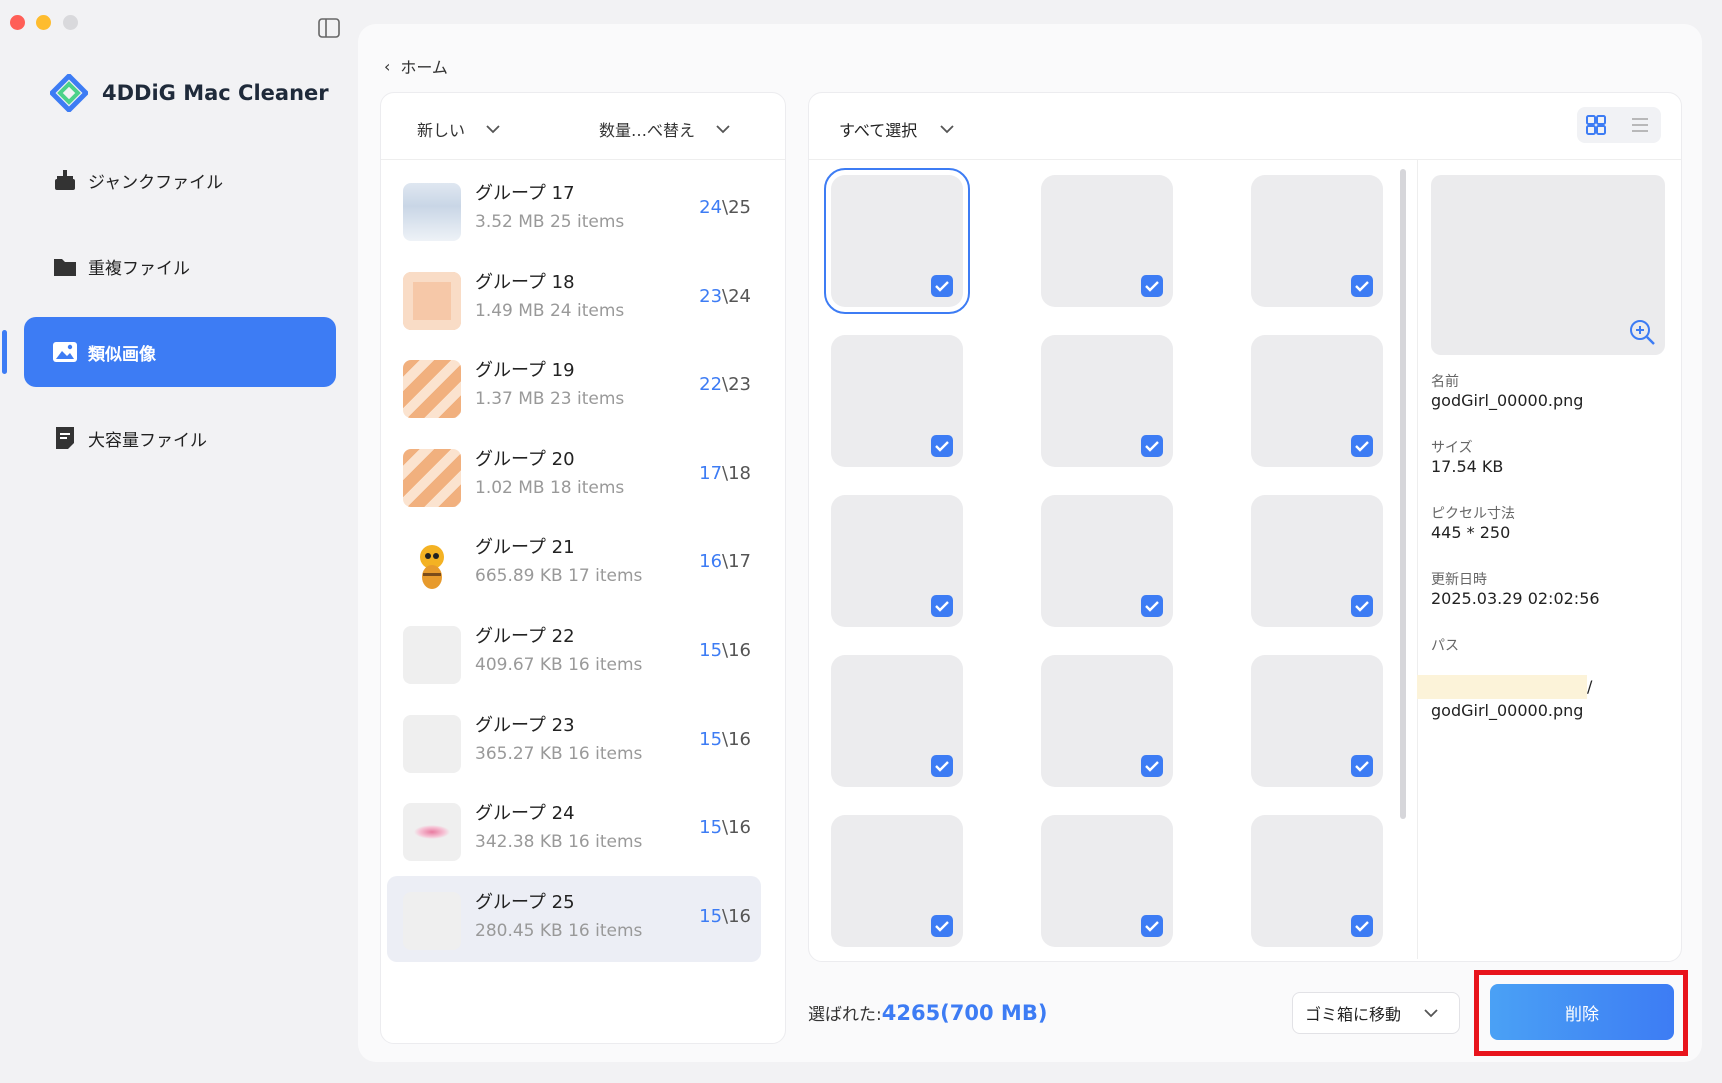  I want to click on group-total-count: \18, so click(736, 473).